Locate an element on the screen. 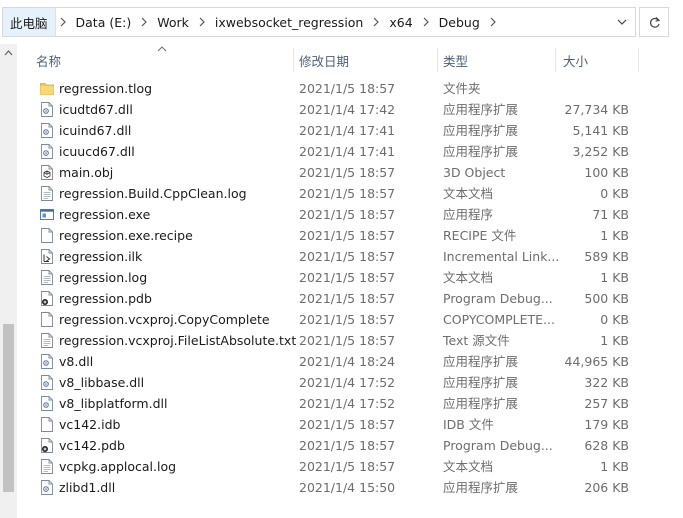  exe-icon is located at coordinates (47, 214).